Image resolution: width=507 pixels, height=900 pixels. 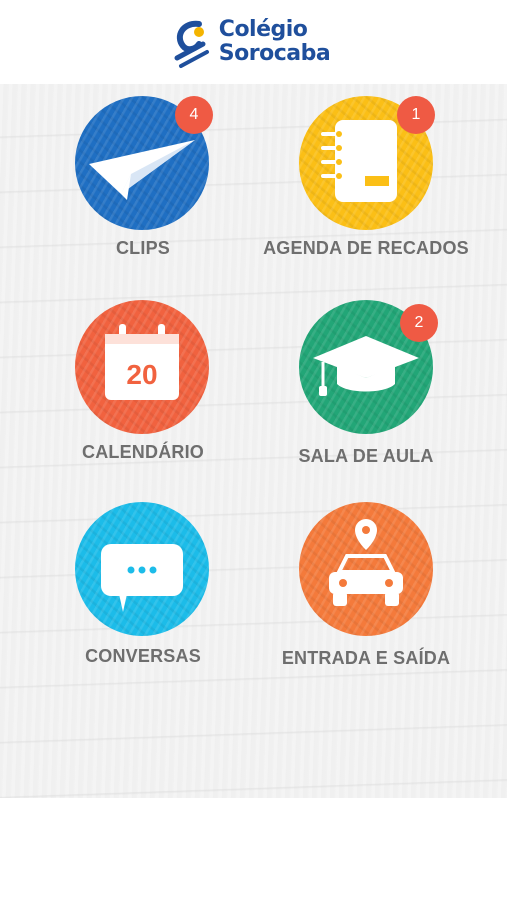 What do you see at coordinates (253, 849) in the screenshot?
I see `blank-footer` at bounding box center [253, 849].